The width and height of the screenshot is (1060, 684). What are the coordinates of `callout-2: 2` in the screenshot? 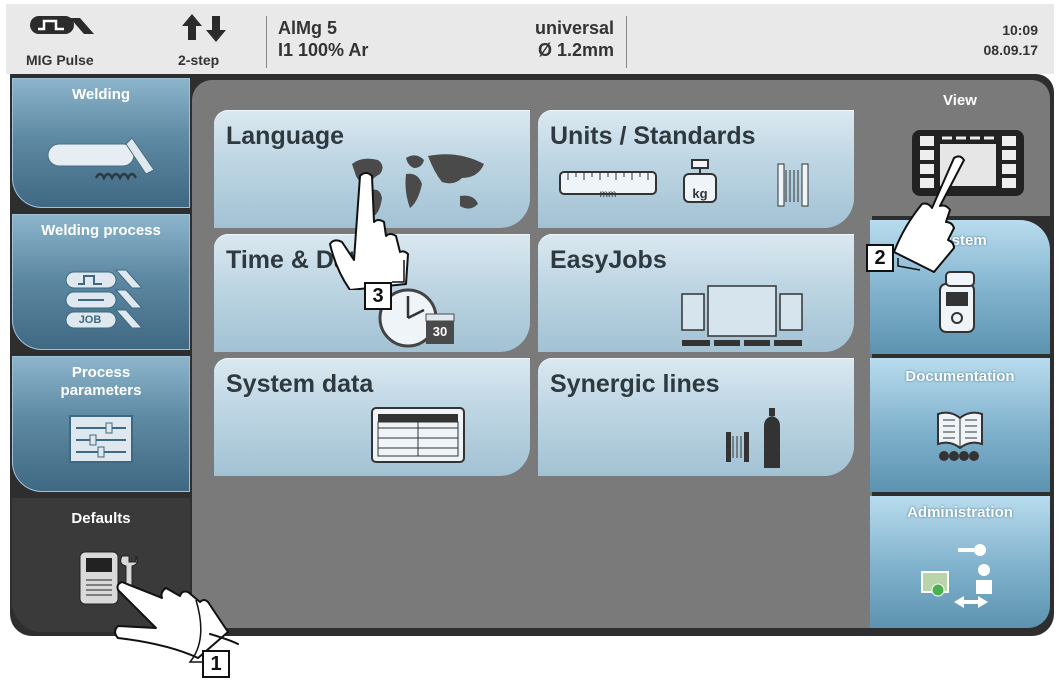 It's located at (880, 258).